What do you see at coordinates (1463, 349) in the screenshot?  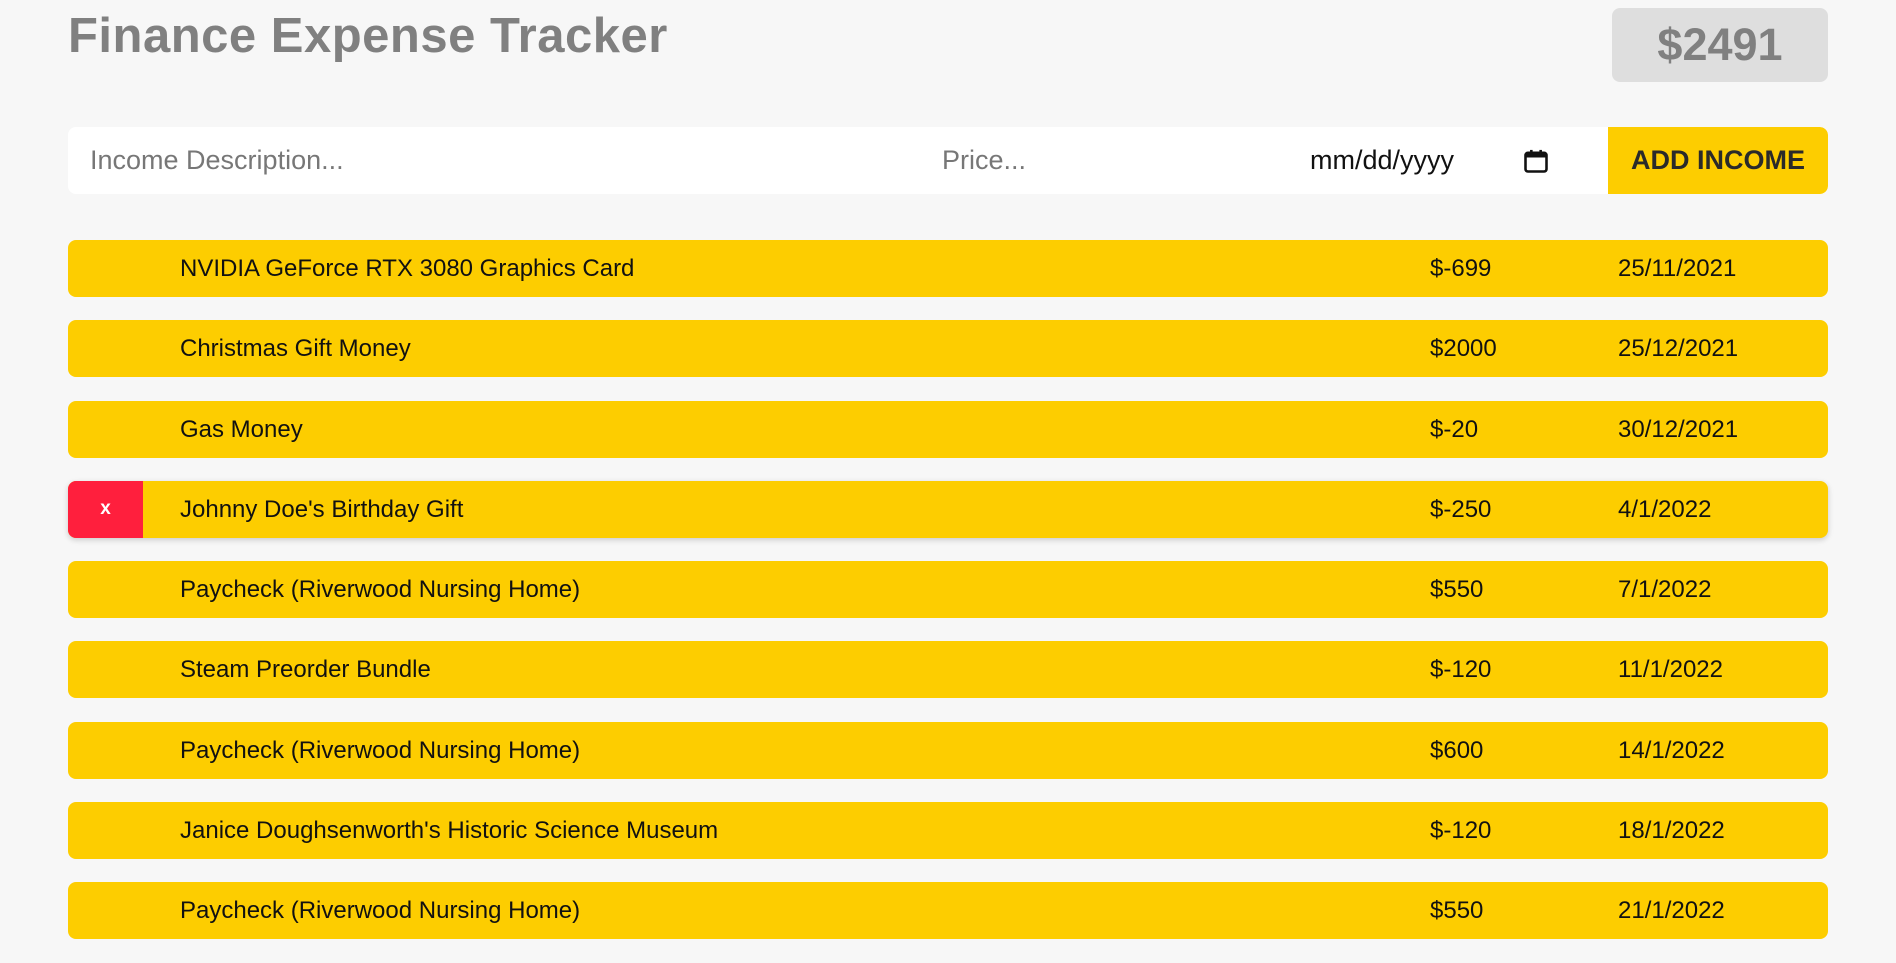 I see `entry-price: $2000` at bounding box center [1463, 349].